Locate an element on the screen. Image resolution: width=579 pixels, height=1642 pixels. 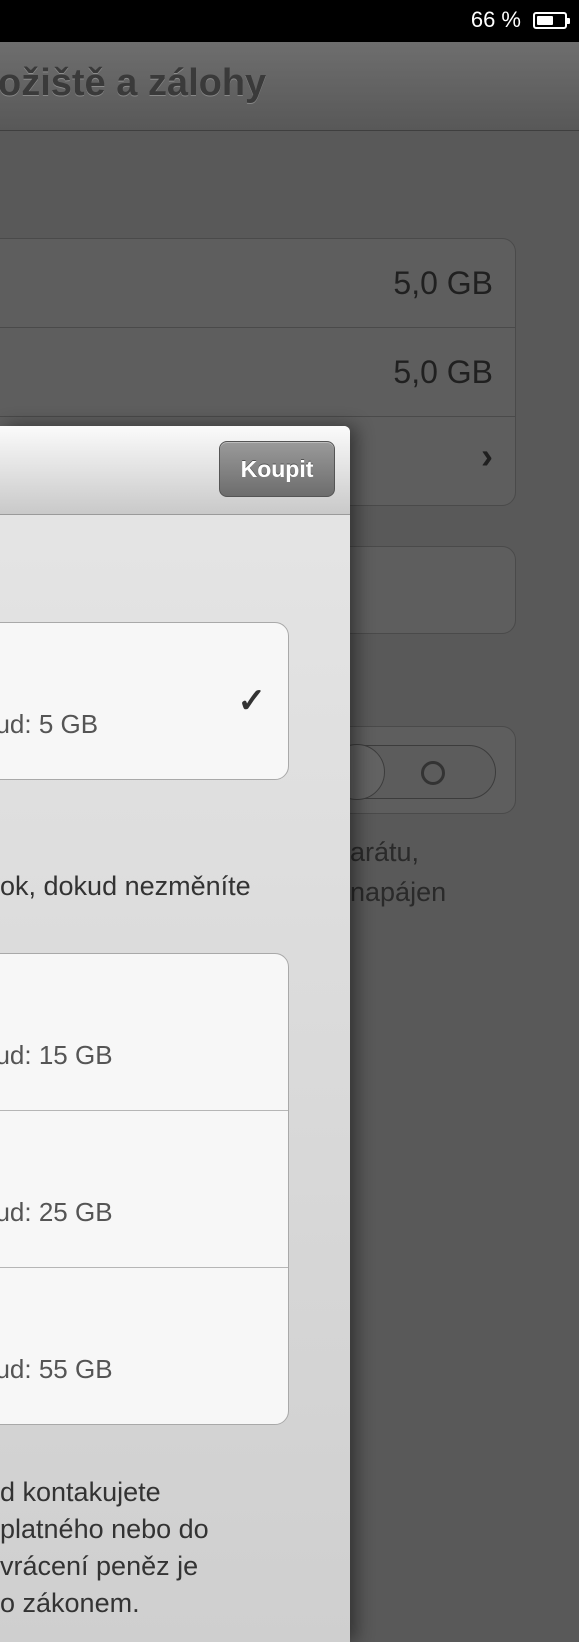
battery-icon is located at coordinates (551, 20).